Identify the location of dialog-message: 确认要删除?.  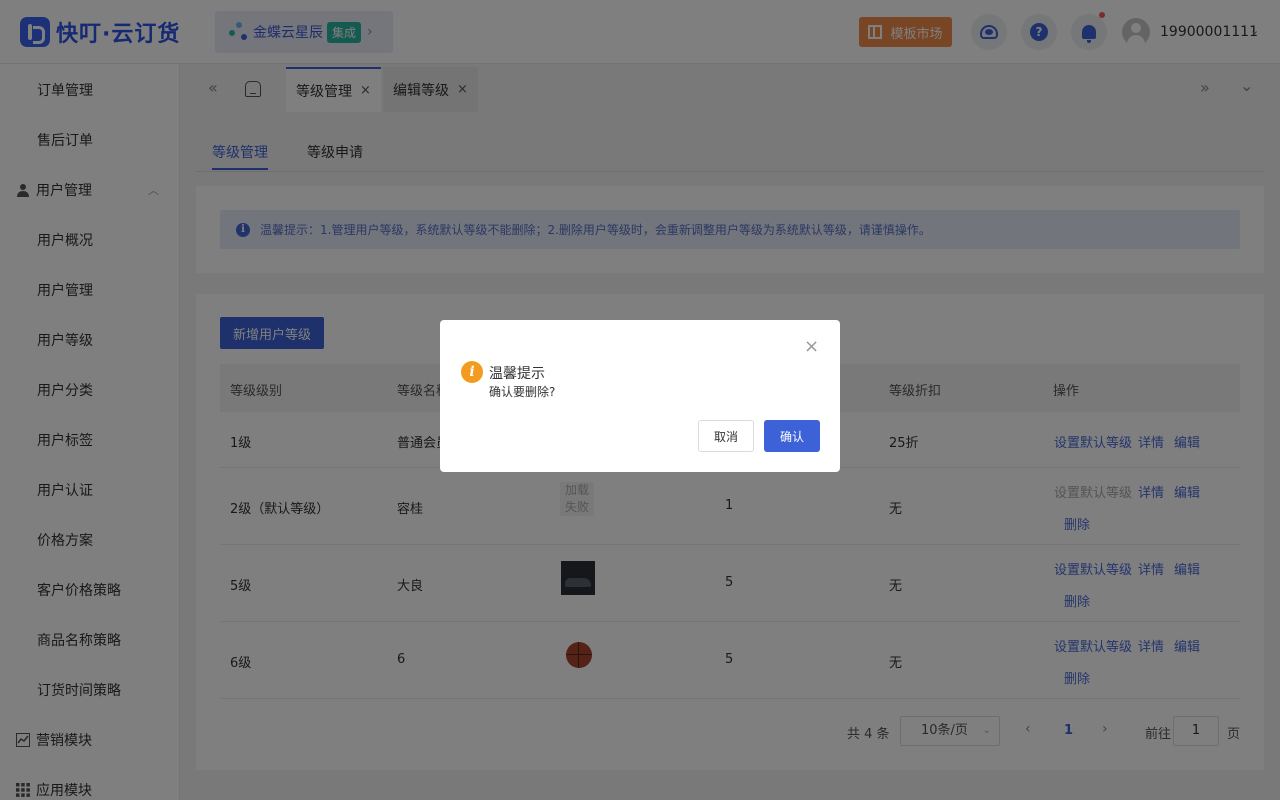
(522, 392).